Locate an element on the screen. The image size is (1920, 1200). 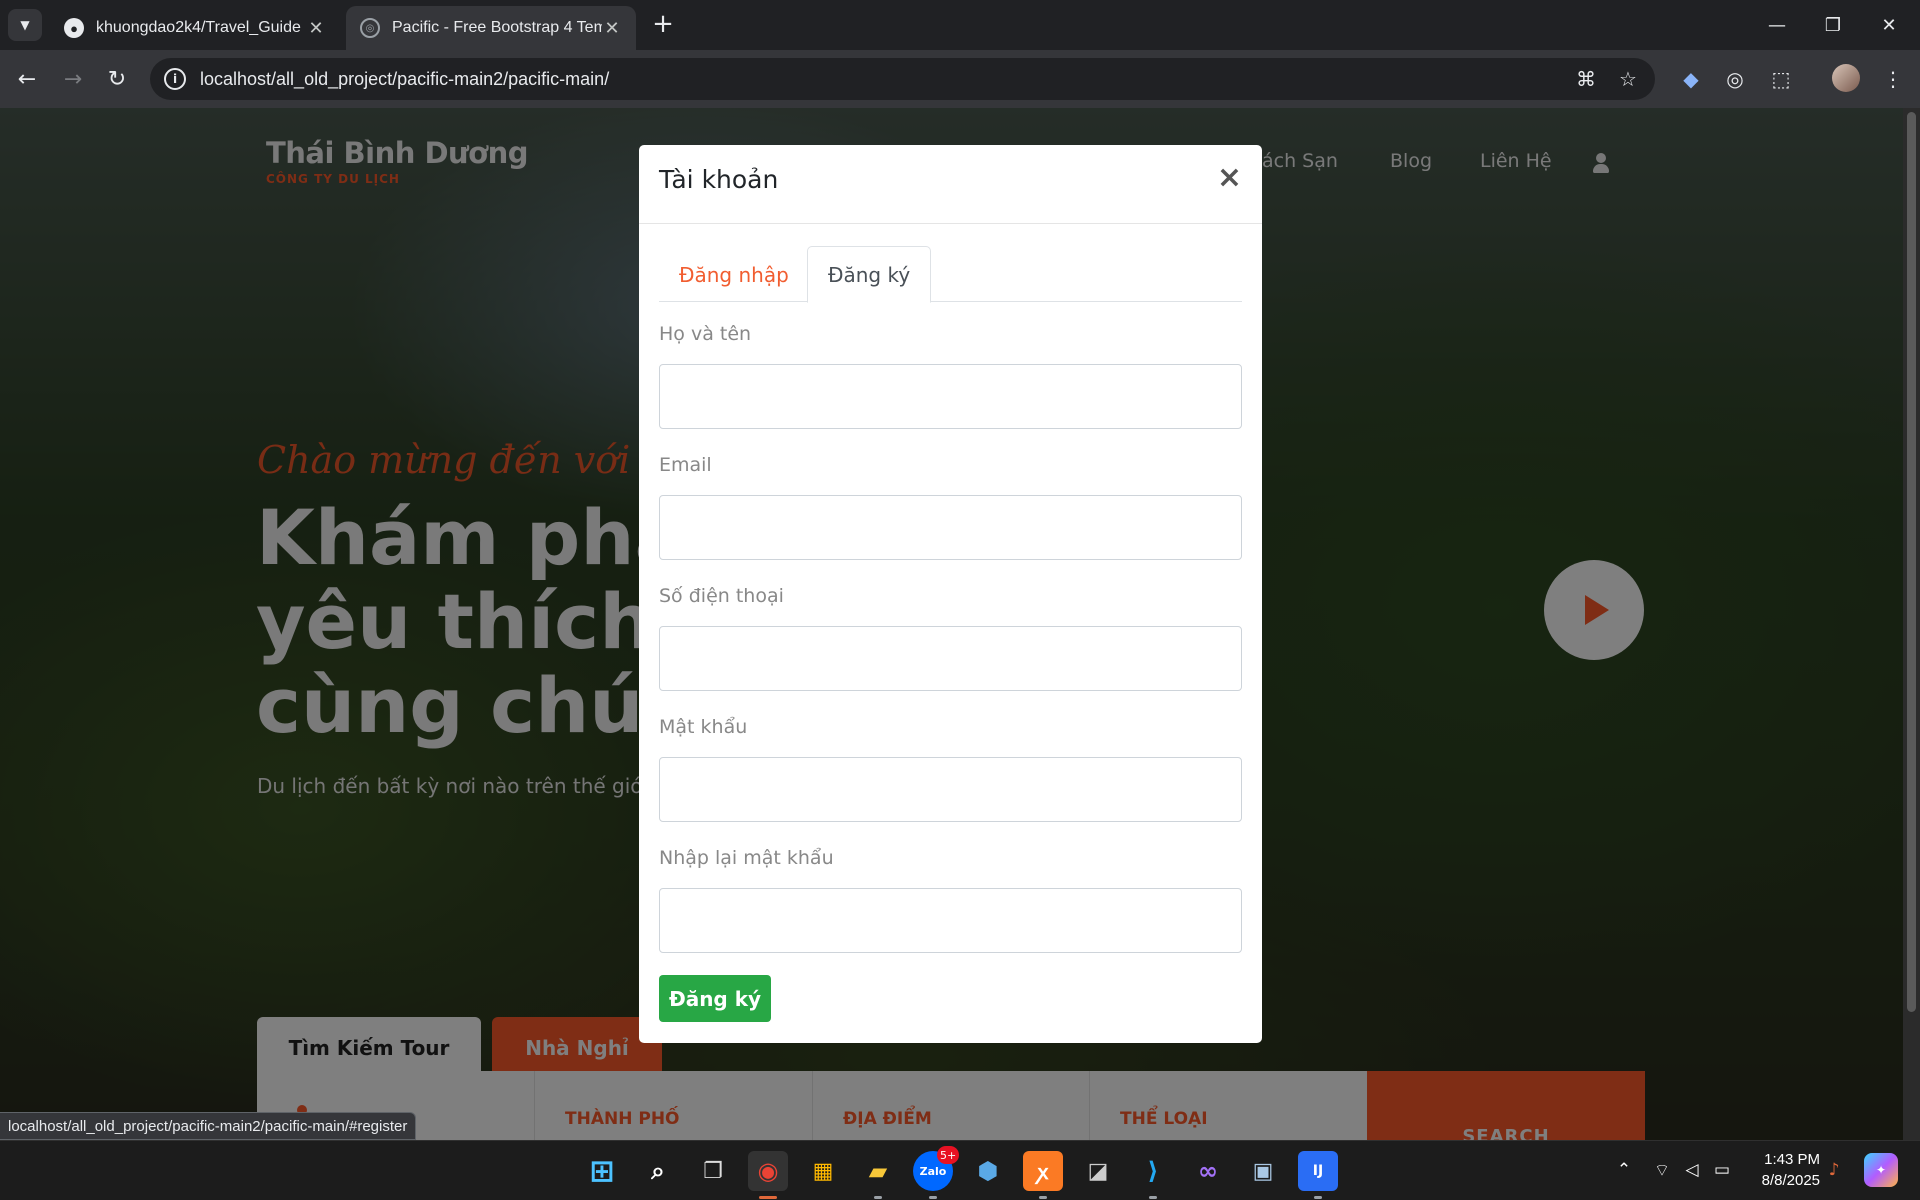
store-icon: ▦ is located at coordinates (823, 1171).